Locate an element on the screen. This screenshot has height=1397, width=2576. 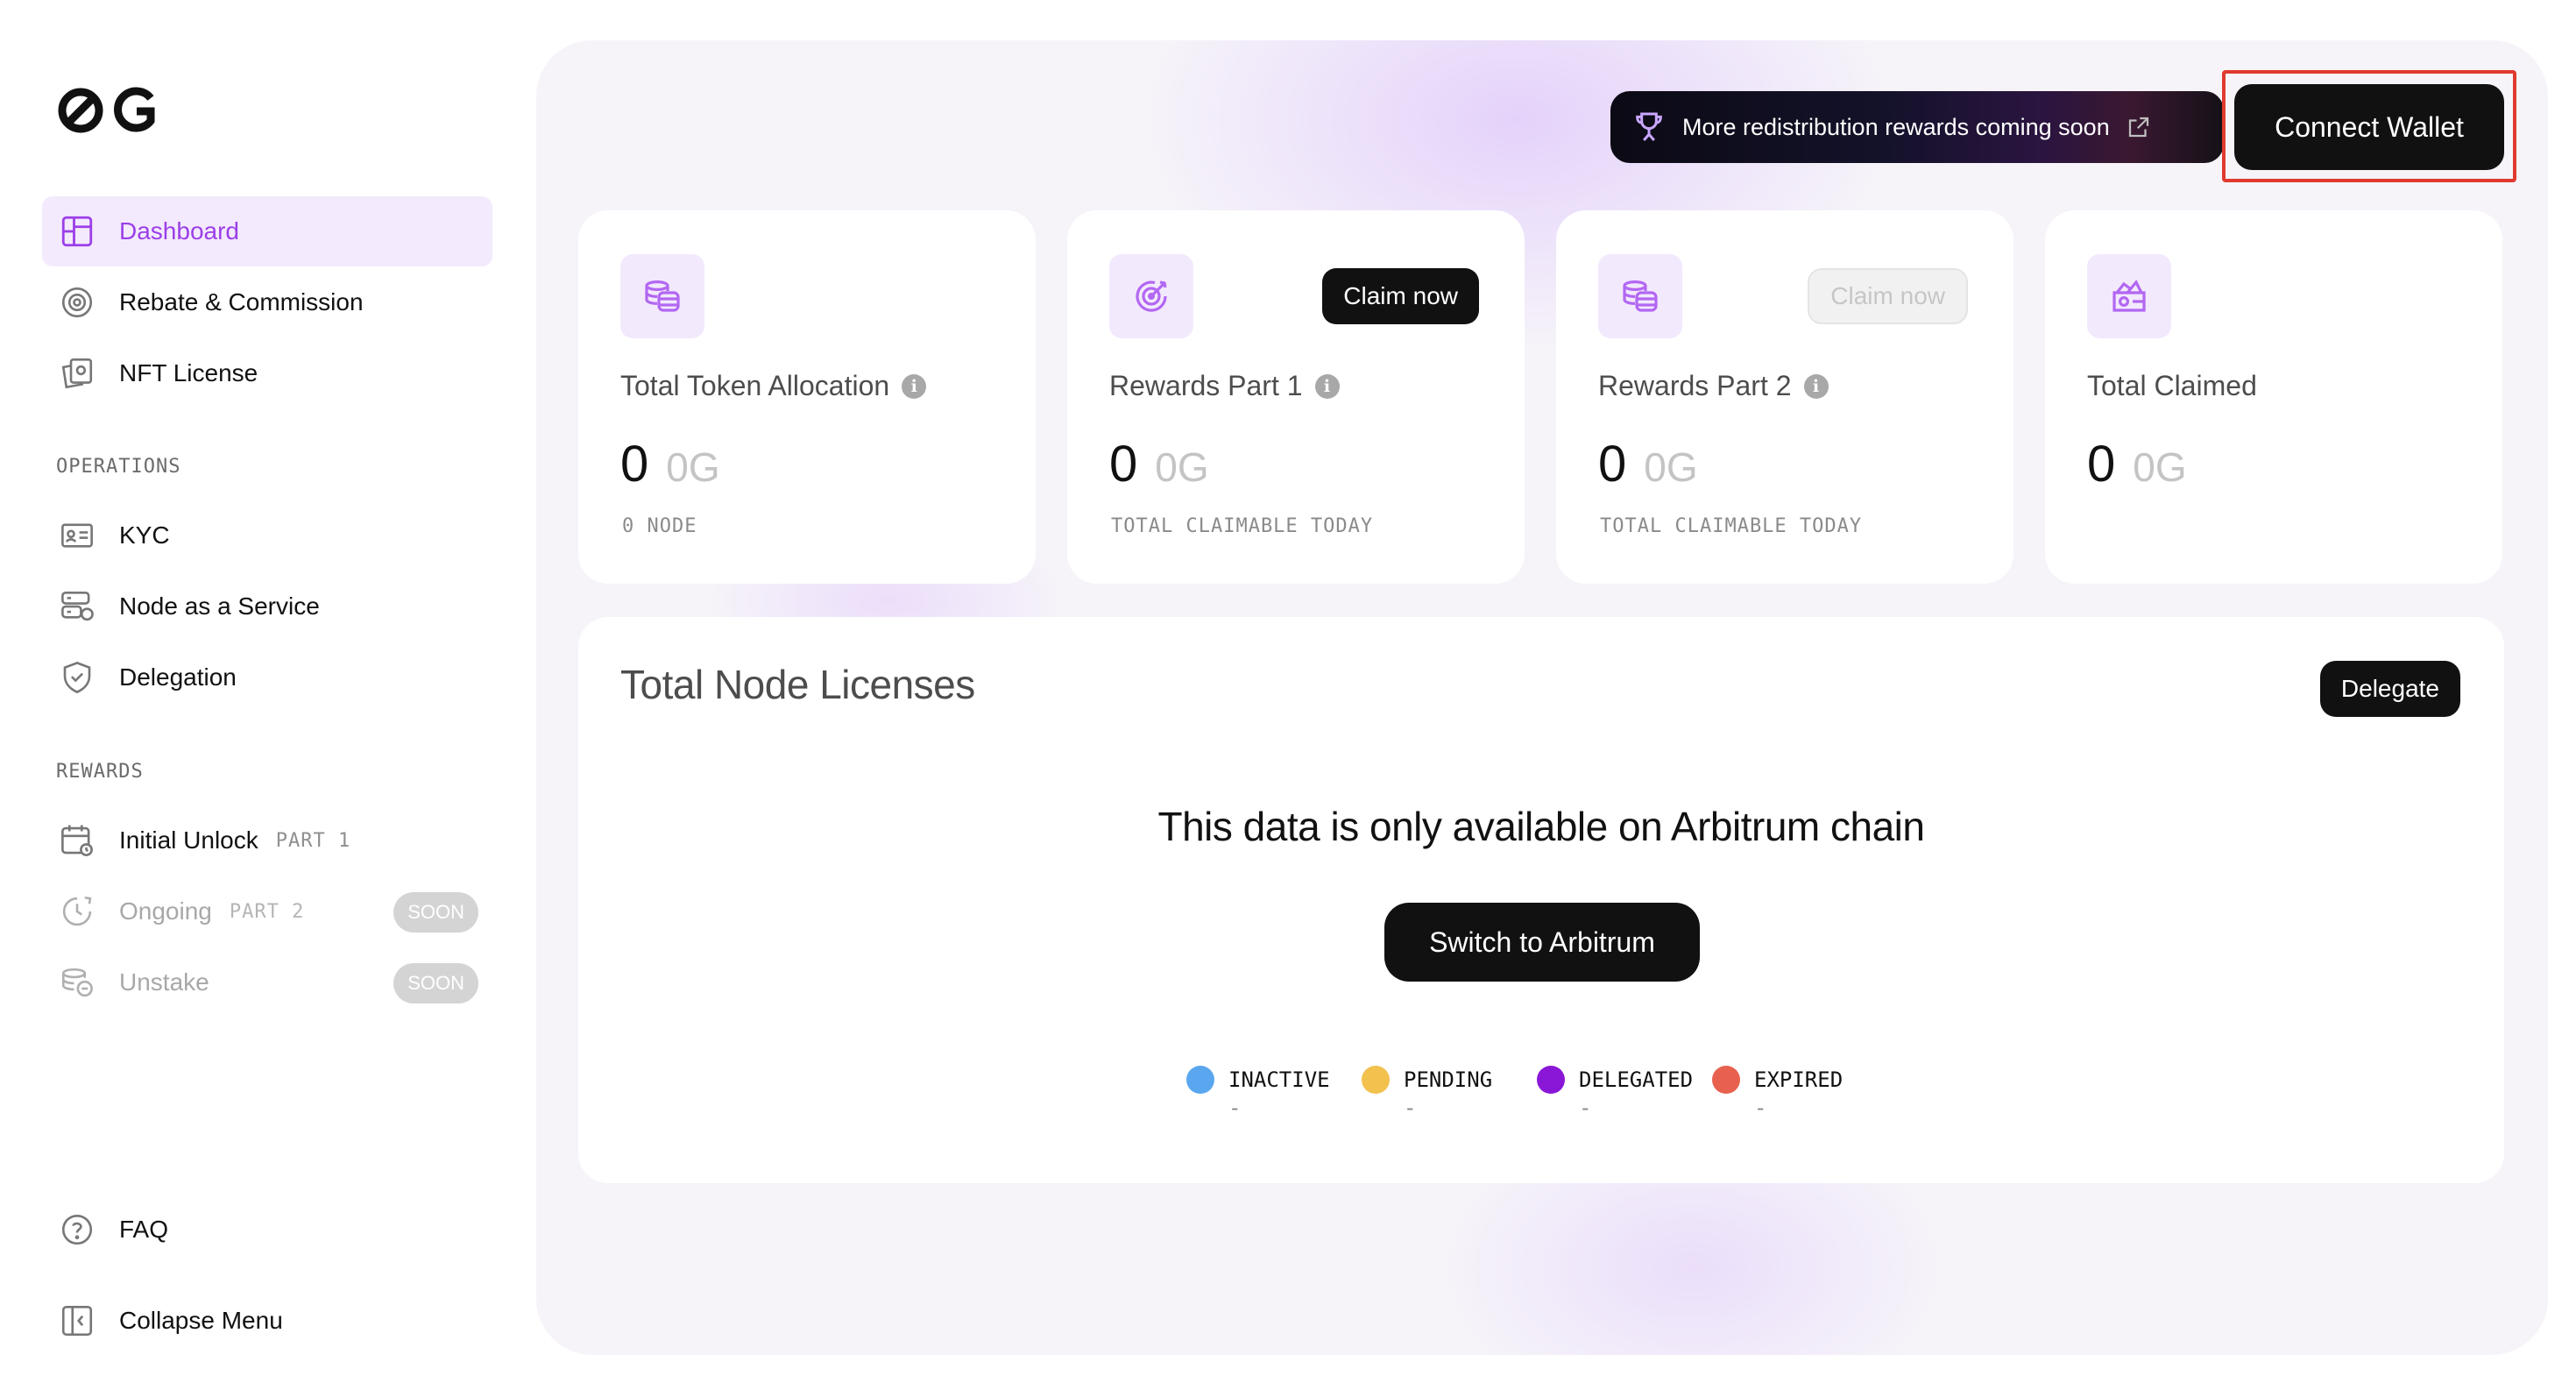
clock-icon is located at coordinates (77, 912).